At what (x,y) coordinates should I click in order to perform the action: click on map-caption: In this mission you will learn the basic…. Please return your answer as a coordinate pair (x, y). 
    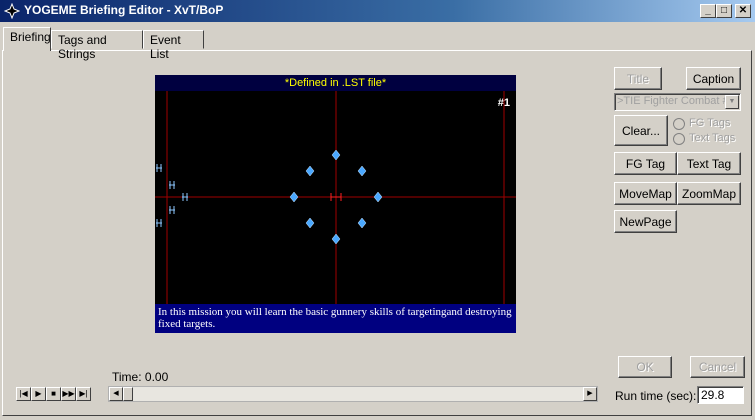
    Looking at the image, I should click on (335, 318).